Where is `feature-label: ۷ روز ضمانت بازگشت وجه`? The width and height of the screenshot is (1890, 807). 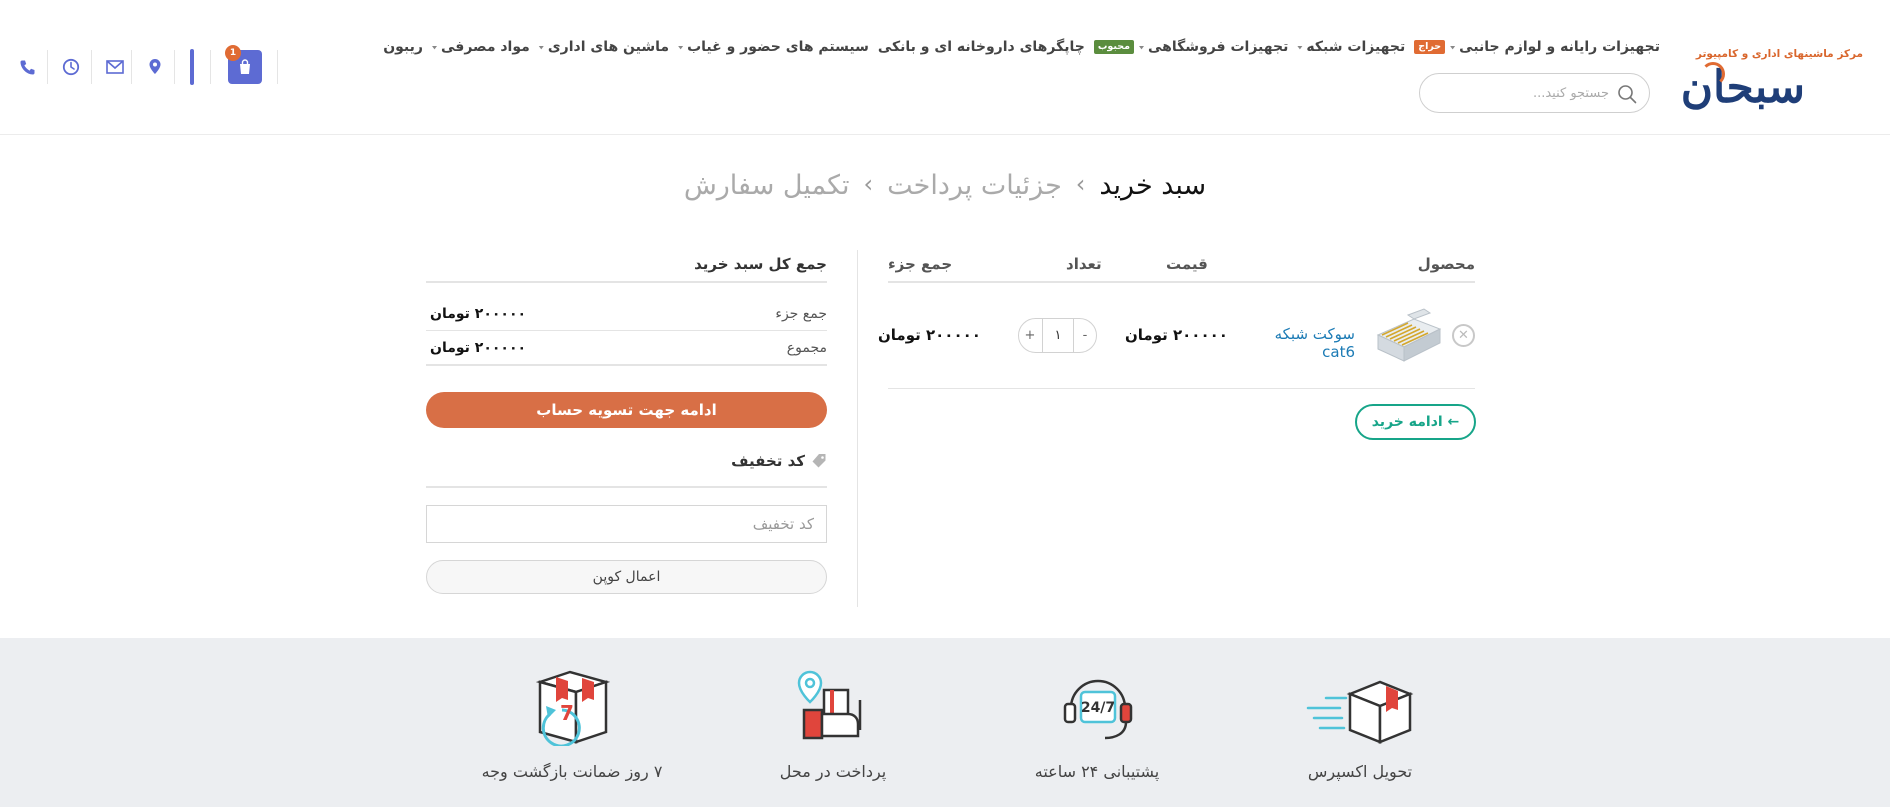
feature-label: ۷ روز ضمانت بازگشت وجه is located at coordinates (572, 771).